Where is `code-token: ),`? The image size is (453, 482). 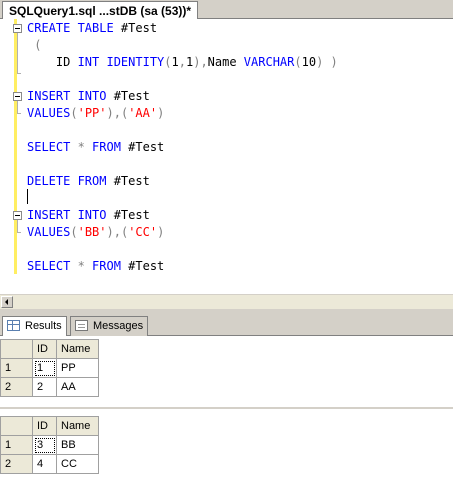 code-token: ), is located at coordinates (200, 62).